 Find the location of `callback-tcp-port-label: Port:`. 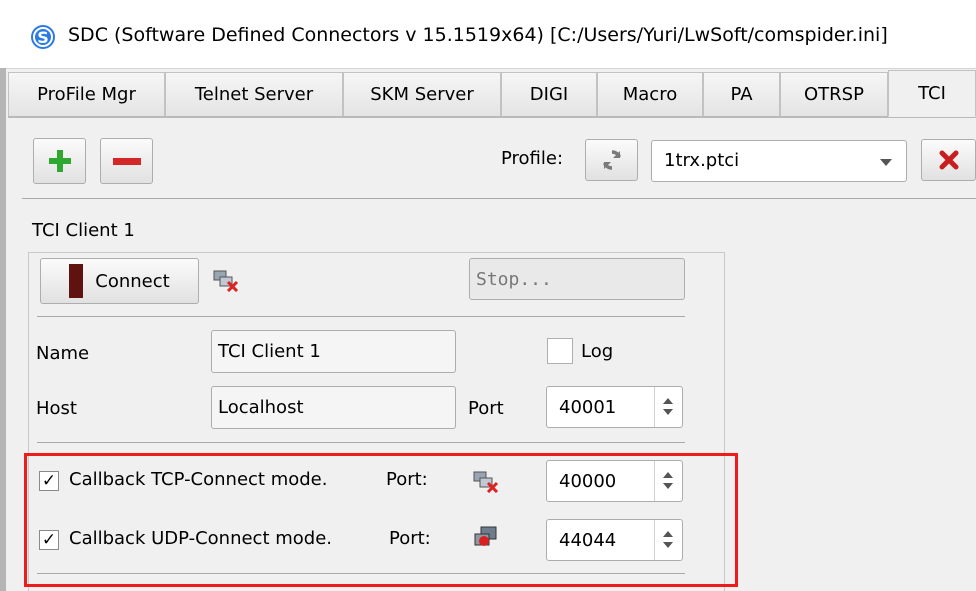

callback-tcp-port-label: Port: is located at coordinates (407, 479).